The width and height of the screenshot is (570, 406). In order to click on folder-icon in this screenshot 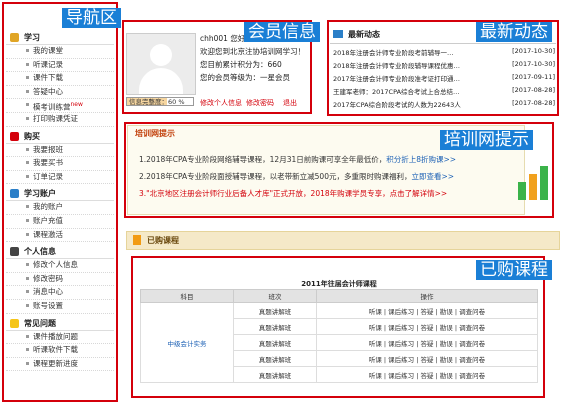, I will do `click(137, 240)`.